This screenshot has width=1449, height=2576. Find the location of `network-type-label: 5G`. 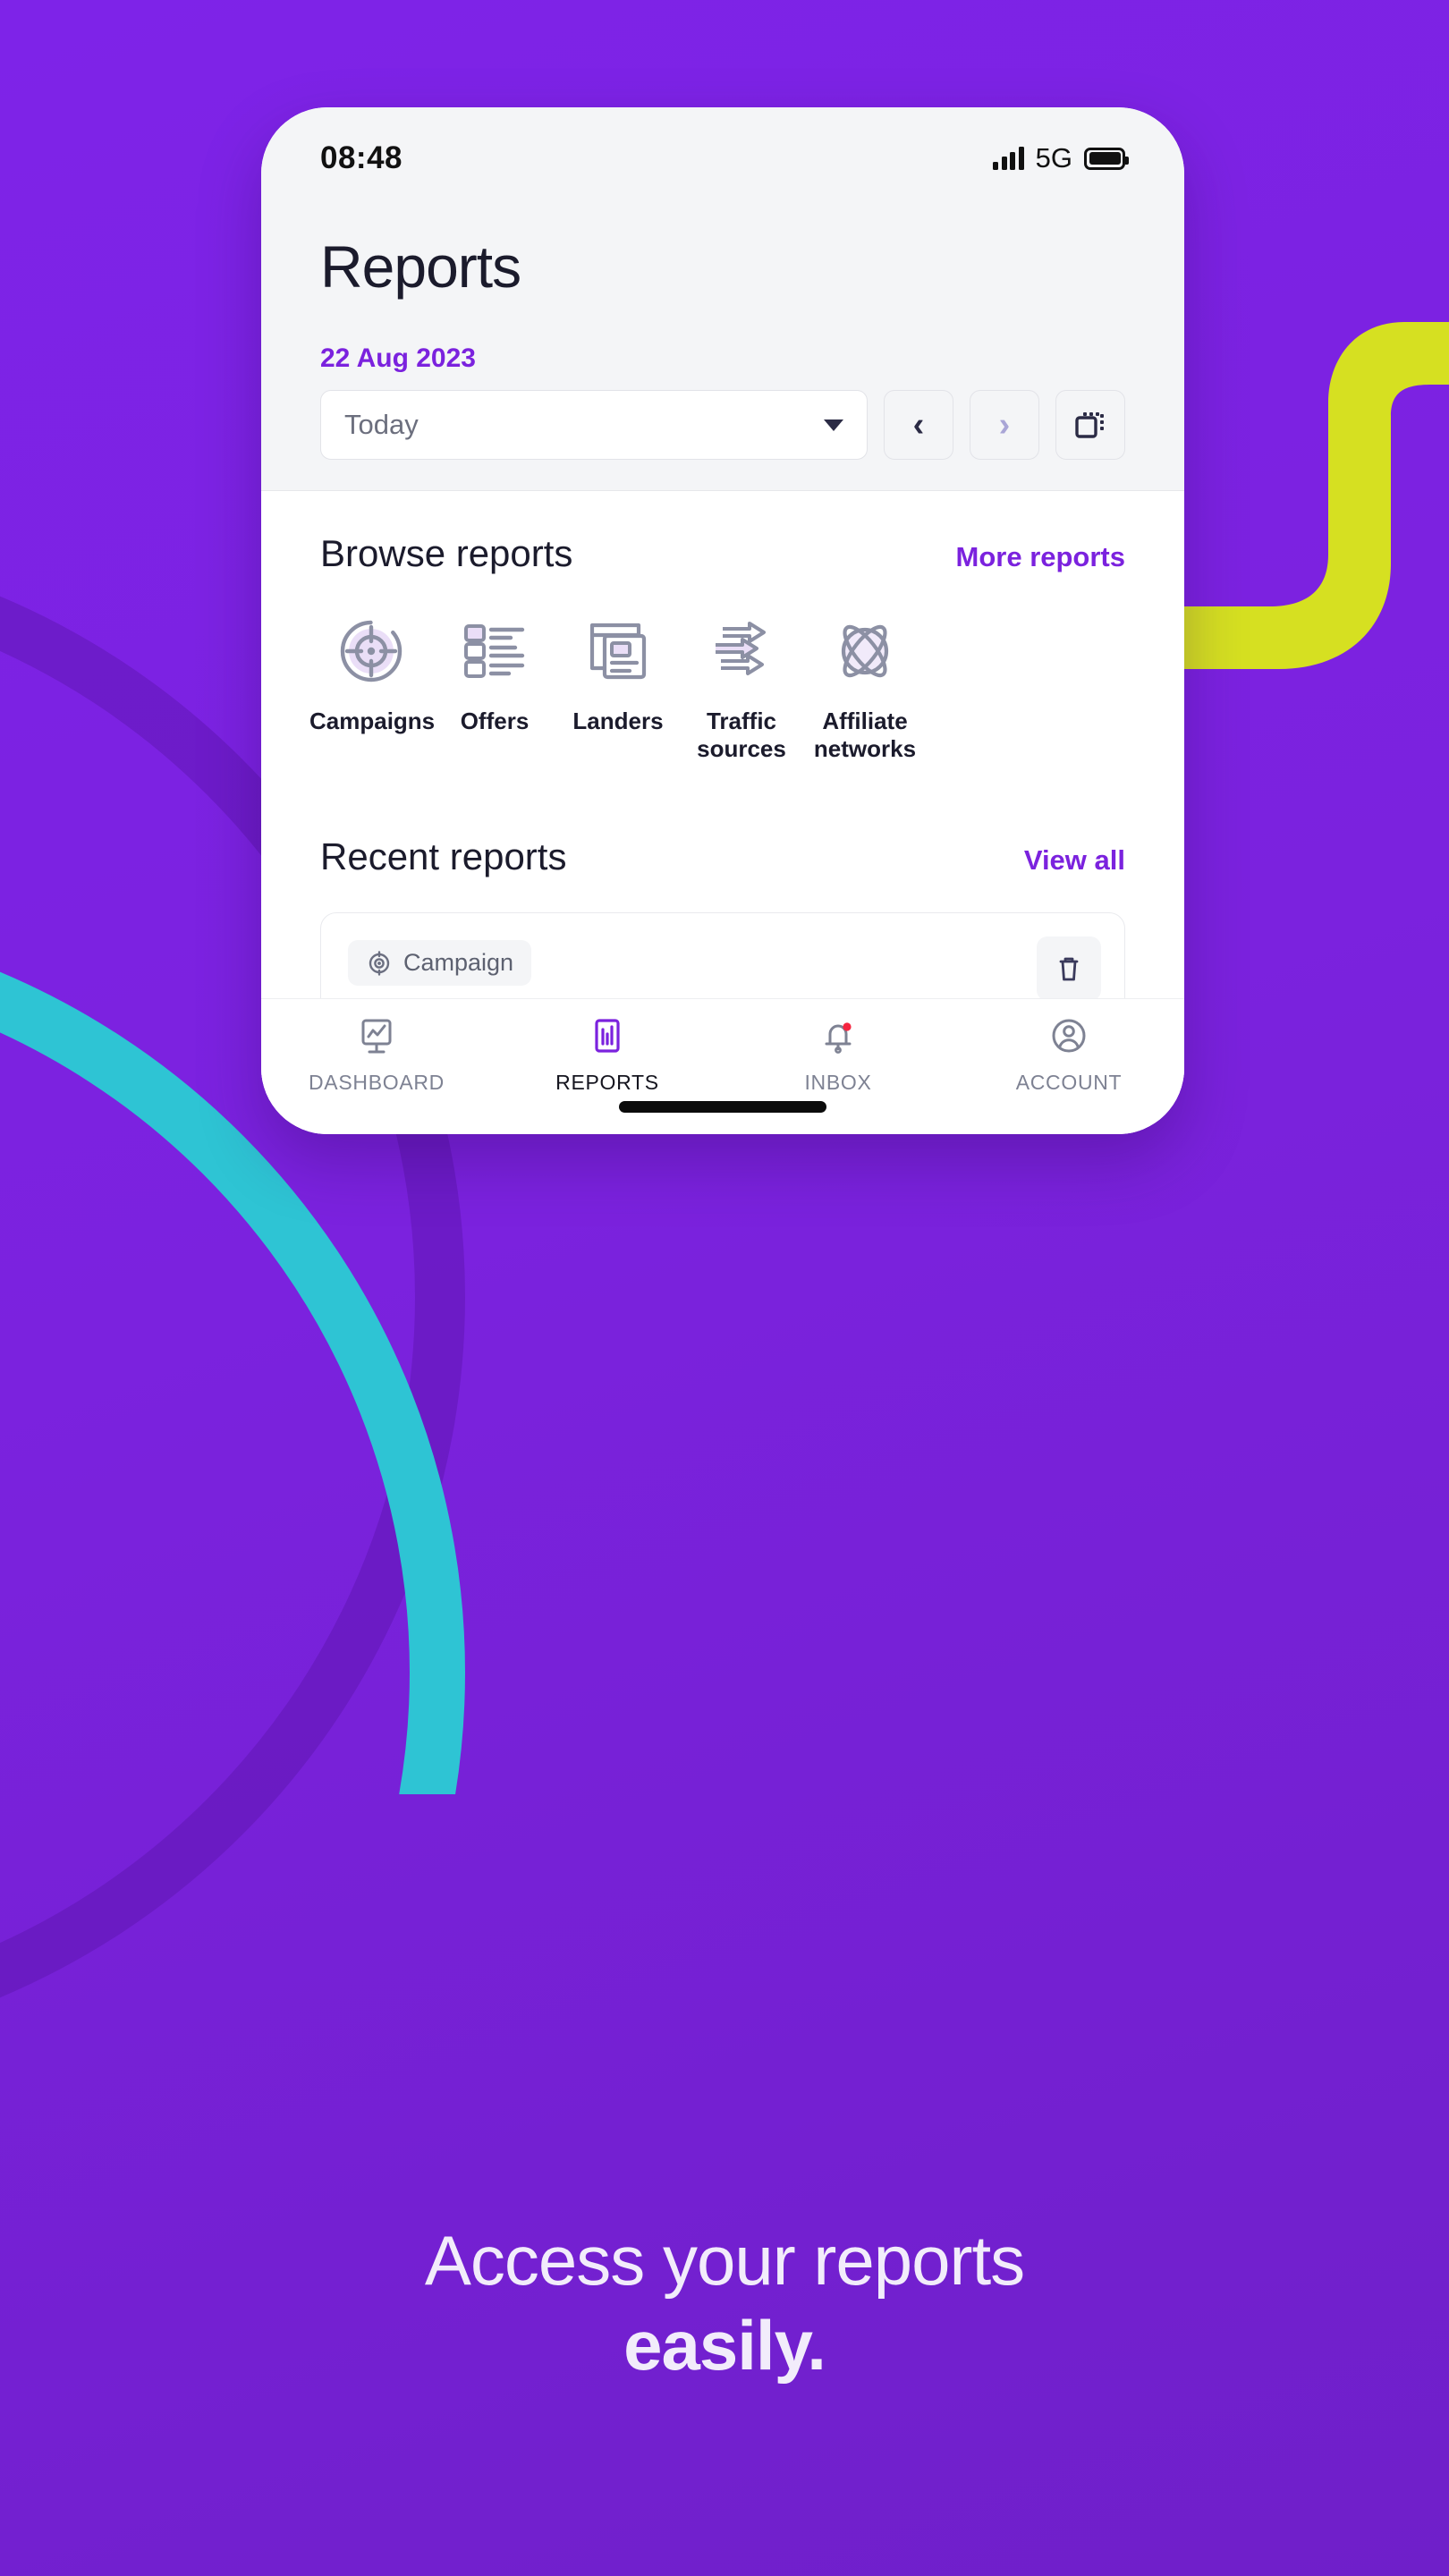

network-type-label: 5G is located at coordinates (1053, 158).